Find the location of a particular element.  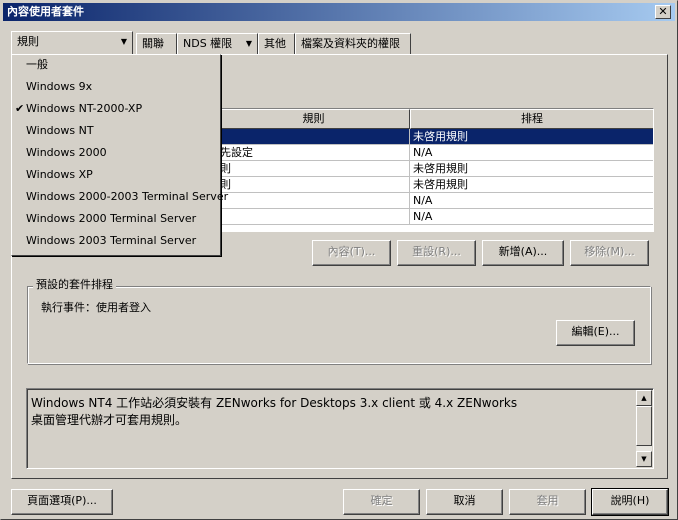

tab-associations-label: 關聯 is located at coordinates (153, 43).